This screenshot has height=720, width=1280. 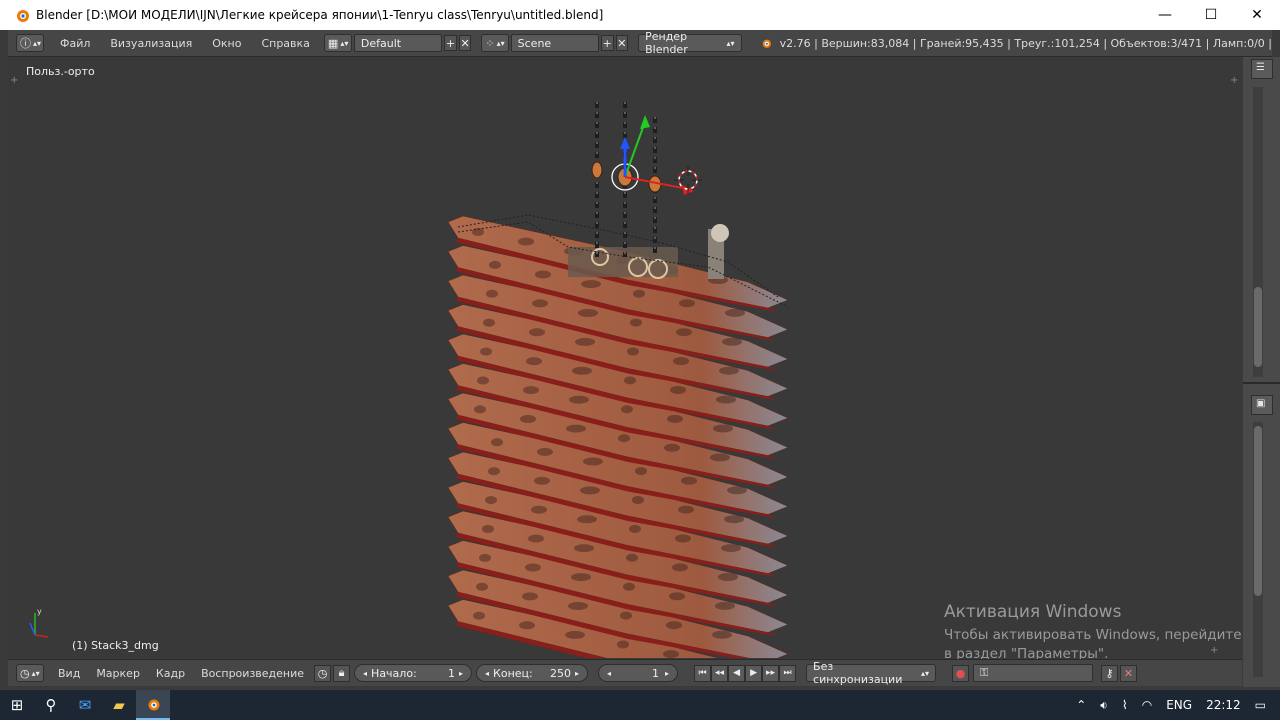 I want to click on outliner-scroll-thumb, so click(x=1258, y=327).